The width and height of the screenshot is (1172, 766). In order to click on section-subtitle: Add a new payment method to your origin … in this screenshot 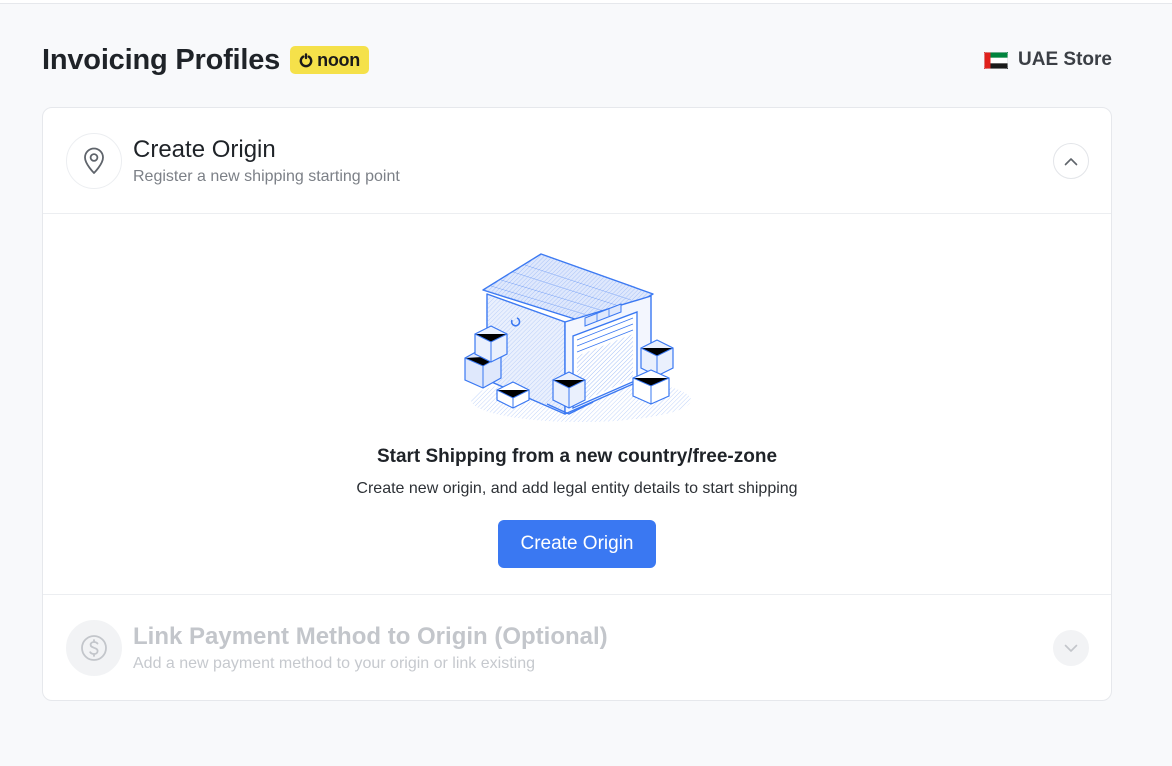, I will do `click(334, 663)`.